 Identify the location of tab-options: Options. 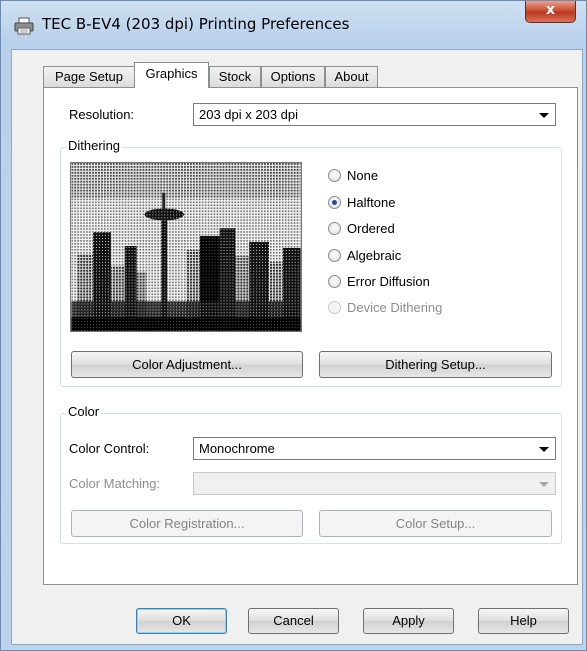
(293, 76).